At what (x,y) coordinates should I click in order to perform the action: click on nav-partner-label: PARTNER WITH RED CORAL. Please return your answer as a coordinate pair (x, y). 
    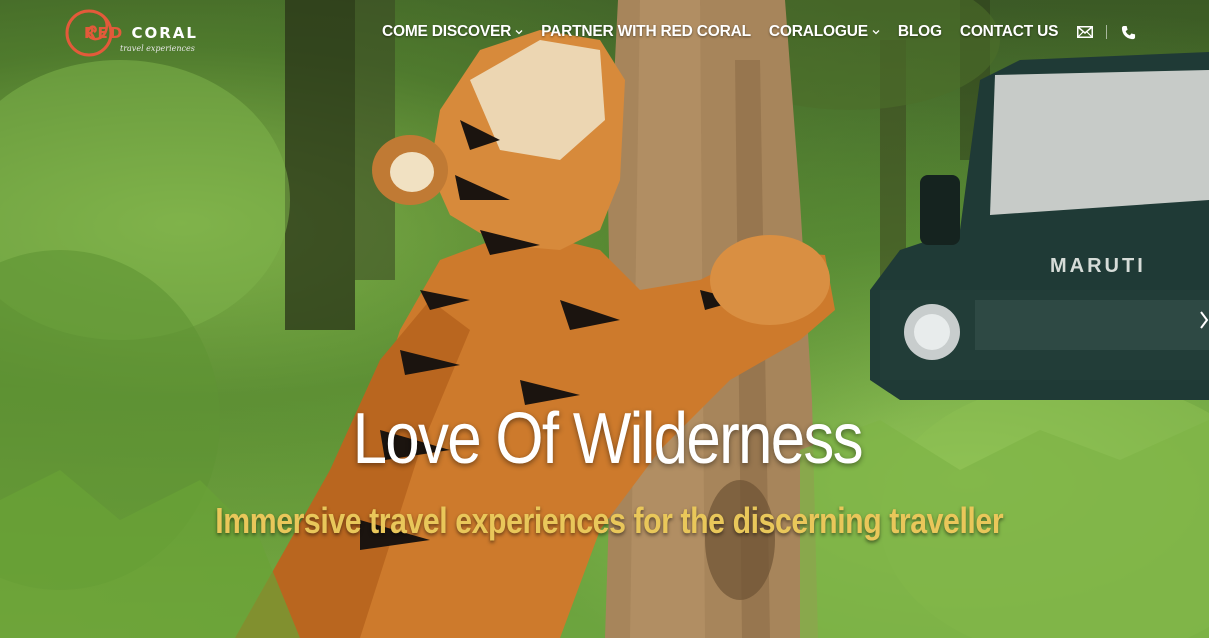
    Looking at the image, I should click on (646, 31).